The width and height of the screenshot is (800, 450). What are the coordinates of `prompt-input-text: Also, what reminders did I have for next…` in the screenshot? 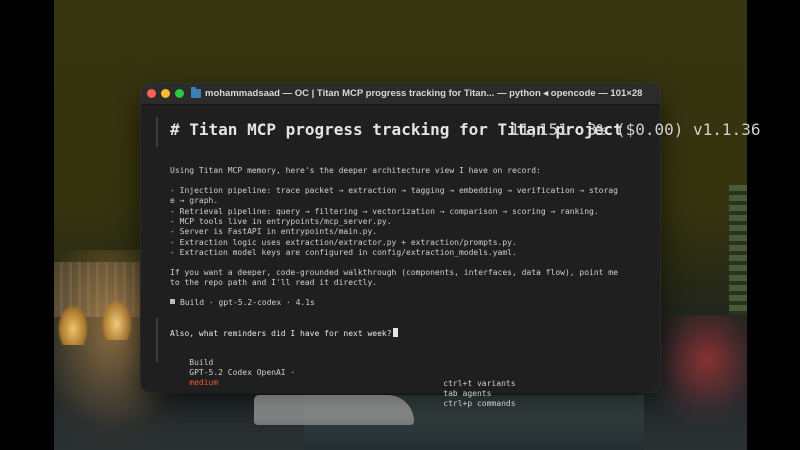 It's located at (281, 333).